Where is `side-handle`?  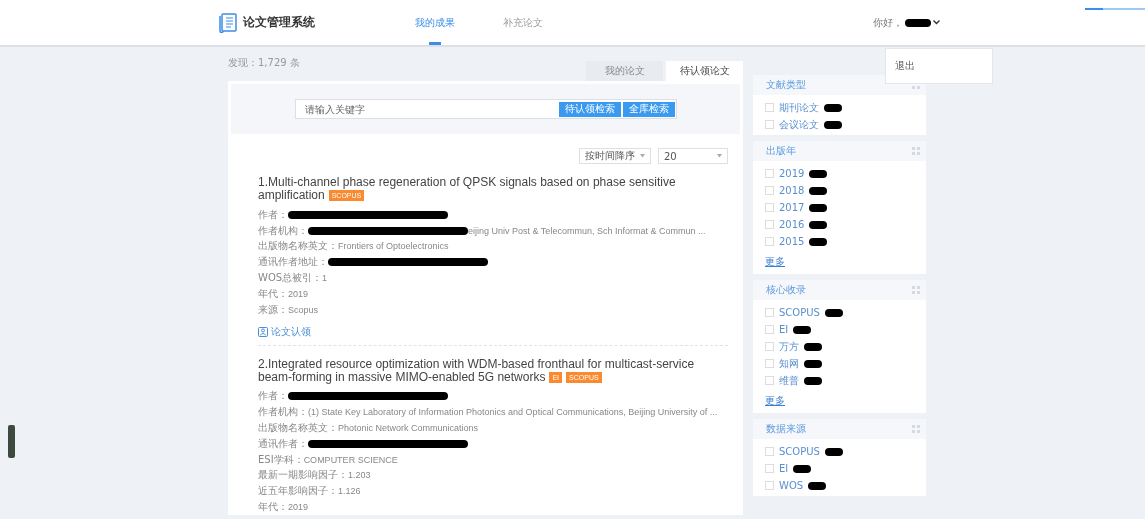 side-handle is located at coordinates (11, 441).